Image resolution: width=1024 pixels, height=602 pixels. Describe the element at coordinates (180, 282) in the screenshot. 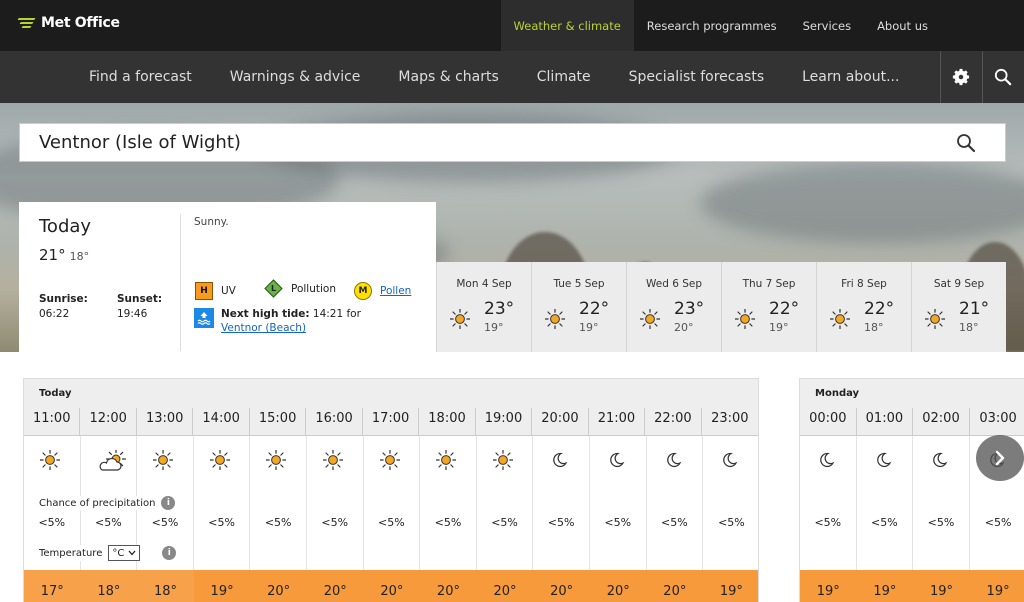

I see `card-divider` at that location.